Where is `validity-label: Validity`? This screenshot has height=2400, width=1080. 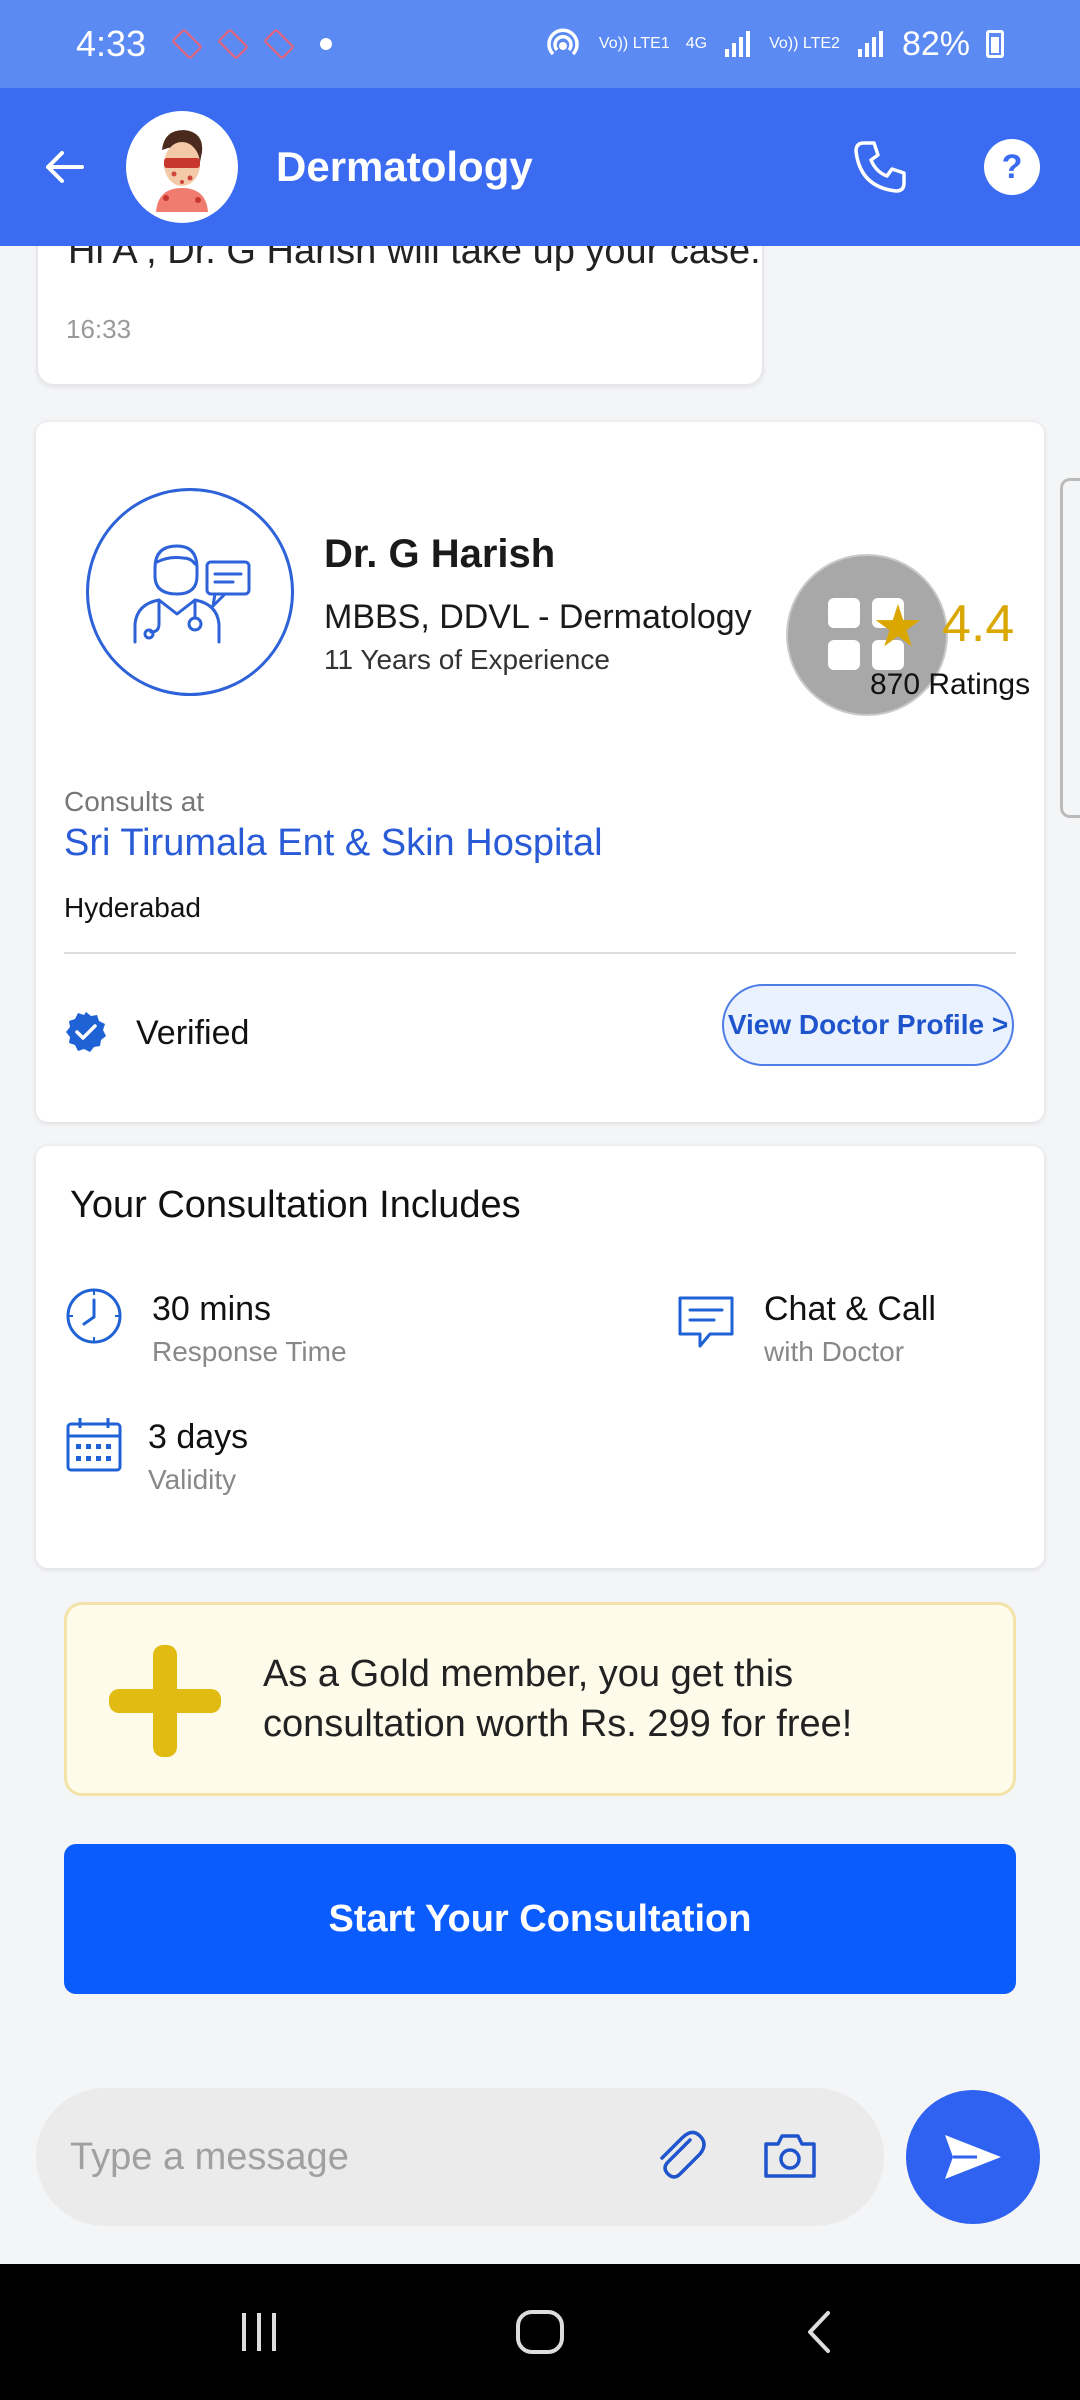 validity-label: Validity is located at coordinates (192, 1479).